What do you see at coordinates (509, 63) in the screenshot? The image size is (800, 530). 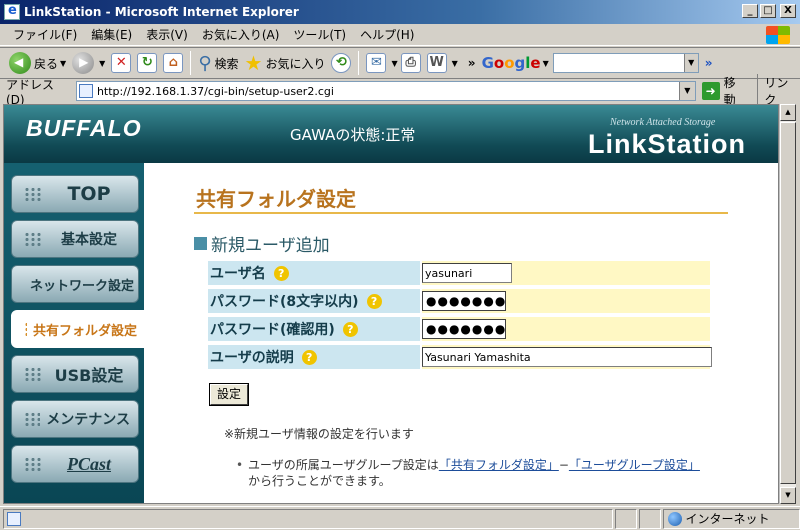 I see `google-letter: o` at bounding box center [509, 63].